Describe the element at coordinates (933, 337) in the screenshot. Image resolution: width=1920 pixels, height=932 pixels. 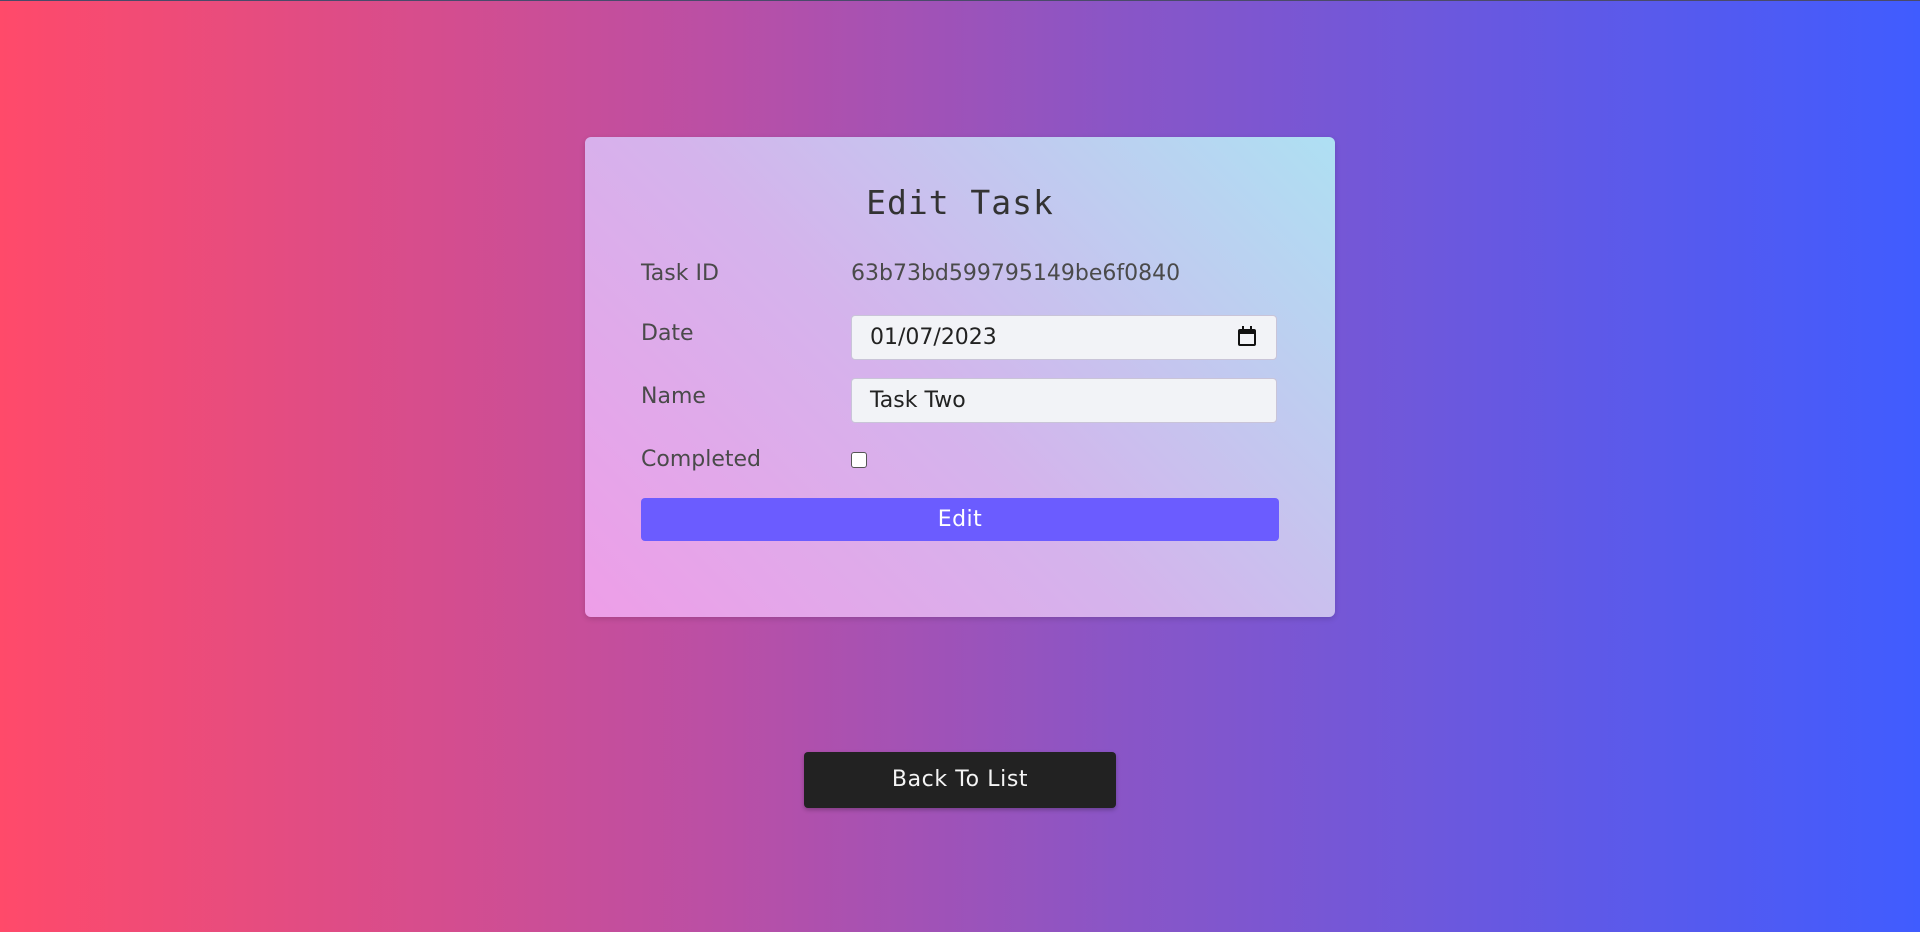
I see `date-input-value: 01/07/2023` at that location.